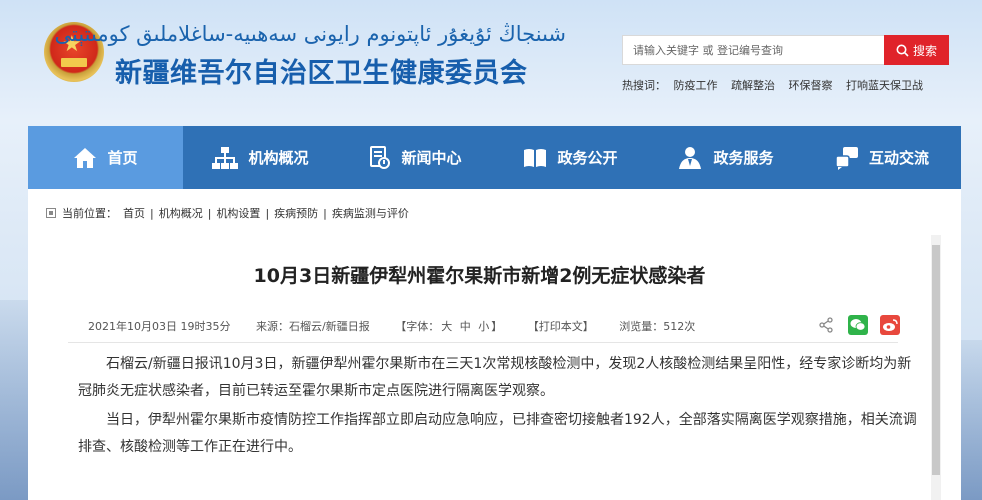  I want to click on breadcrumb-item: 疾病监测与评价, so click(370, 213).